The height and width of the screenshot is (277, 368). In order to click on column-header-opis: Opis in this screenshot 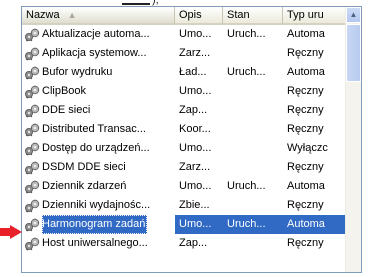, I will do `click(199, 16)`.